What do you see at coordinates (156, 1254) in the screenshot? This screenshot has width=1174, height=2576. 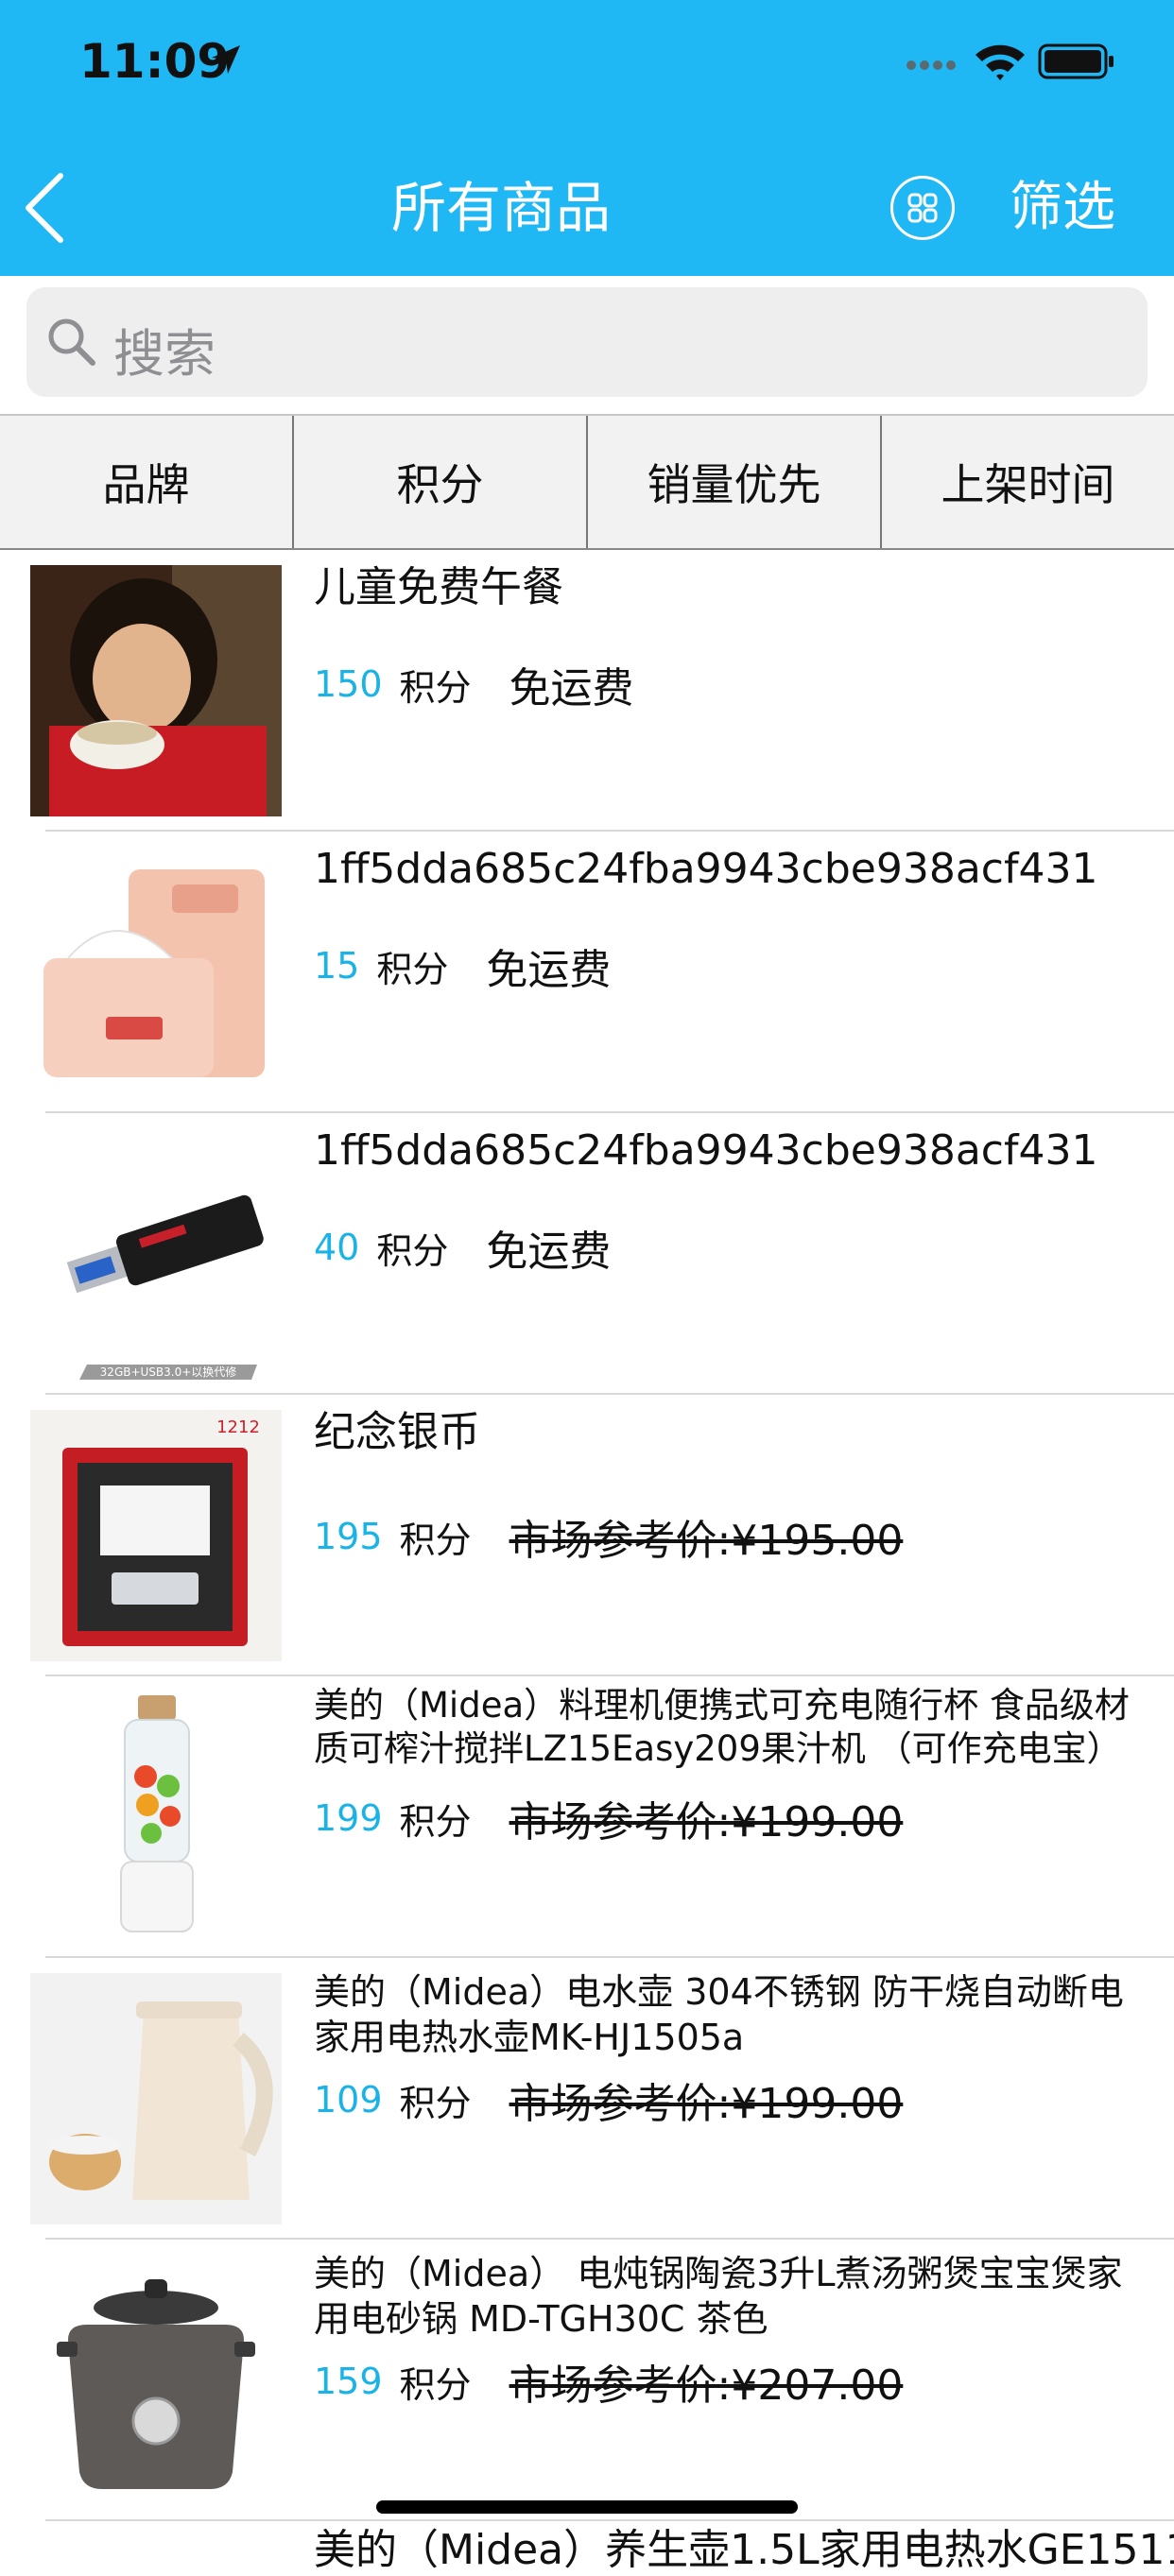 I see `product-image: 32GB+USB3.0+以换代修` at bounding box center [156, 1254].